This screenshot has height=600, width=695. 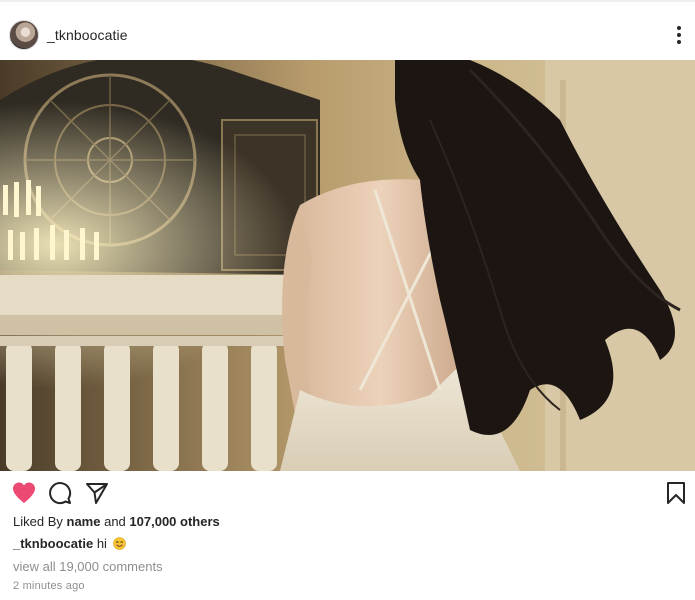 I want to click on caption-username: _tknboocatie, so click(x=53, y=543).